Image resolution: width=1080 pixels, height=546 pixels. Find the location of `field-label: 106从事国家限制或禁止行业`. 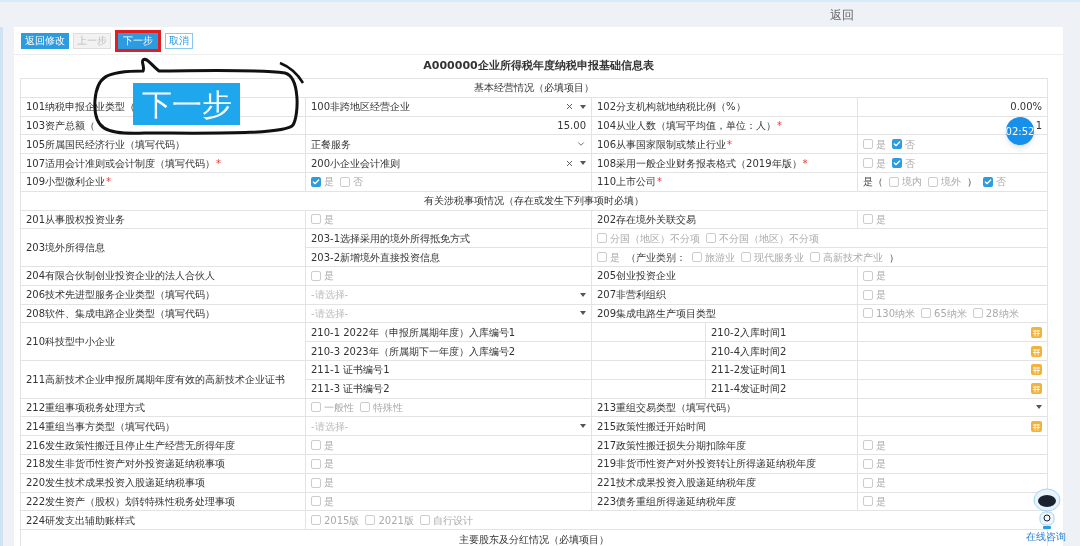

field-label: 106从事国家限制或禁止行业 is located at coordinates (662, 144).